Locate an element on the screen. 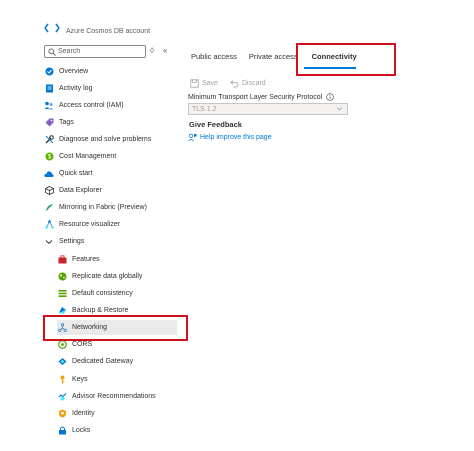 The width and height of the screenshot is (474, 451). sidebar-item-label: Resource visualizer is located at coordinates (90, 224).